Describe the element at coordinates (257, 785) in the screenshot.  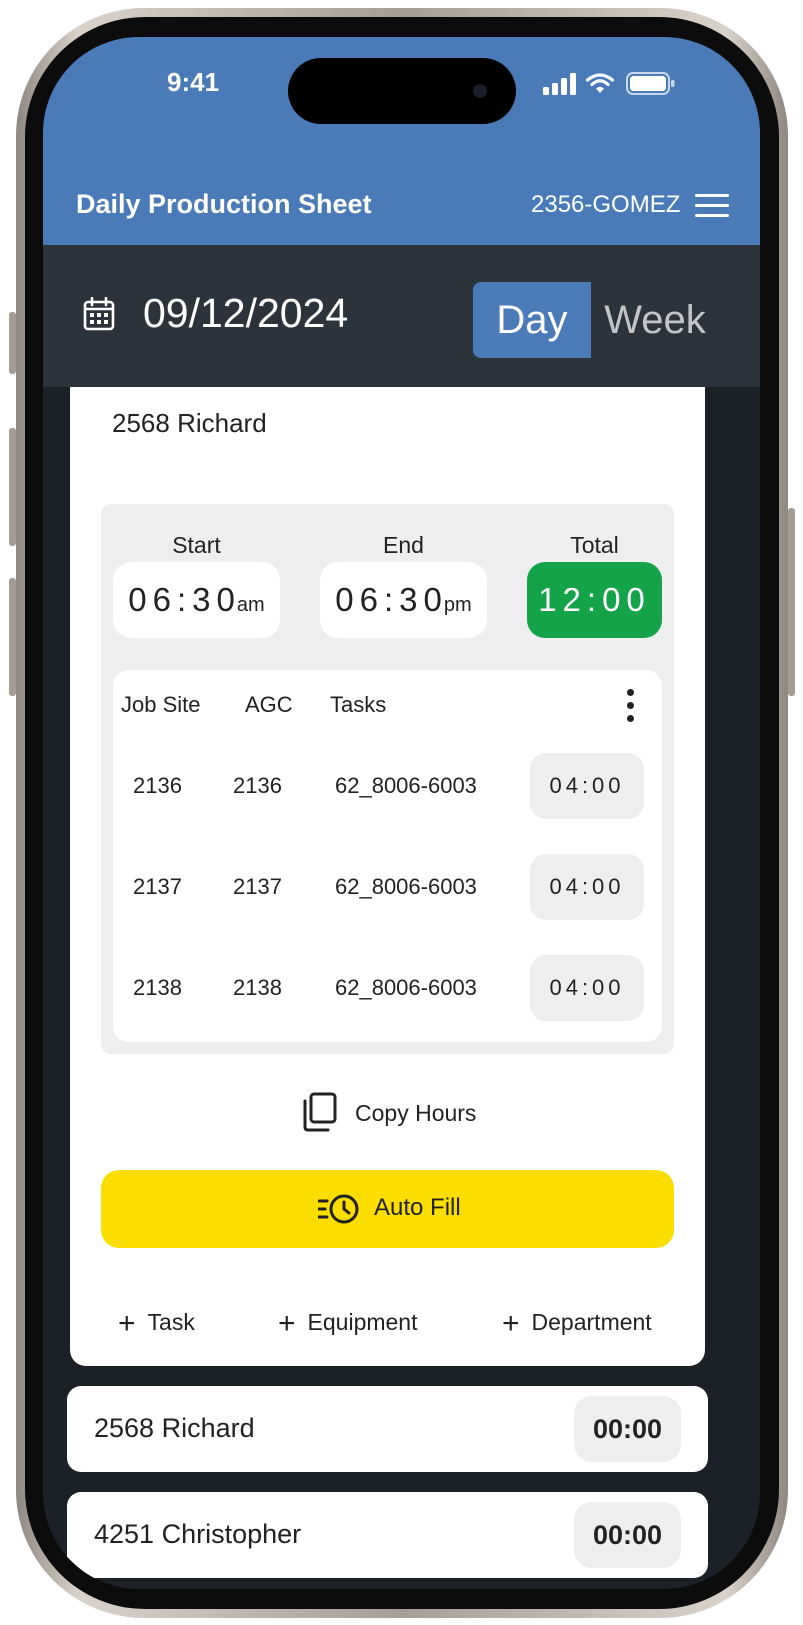
I see `agc-cell: 2136` at that location.